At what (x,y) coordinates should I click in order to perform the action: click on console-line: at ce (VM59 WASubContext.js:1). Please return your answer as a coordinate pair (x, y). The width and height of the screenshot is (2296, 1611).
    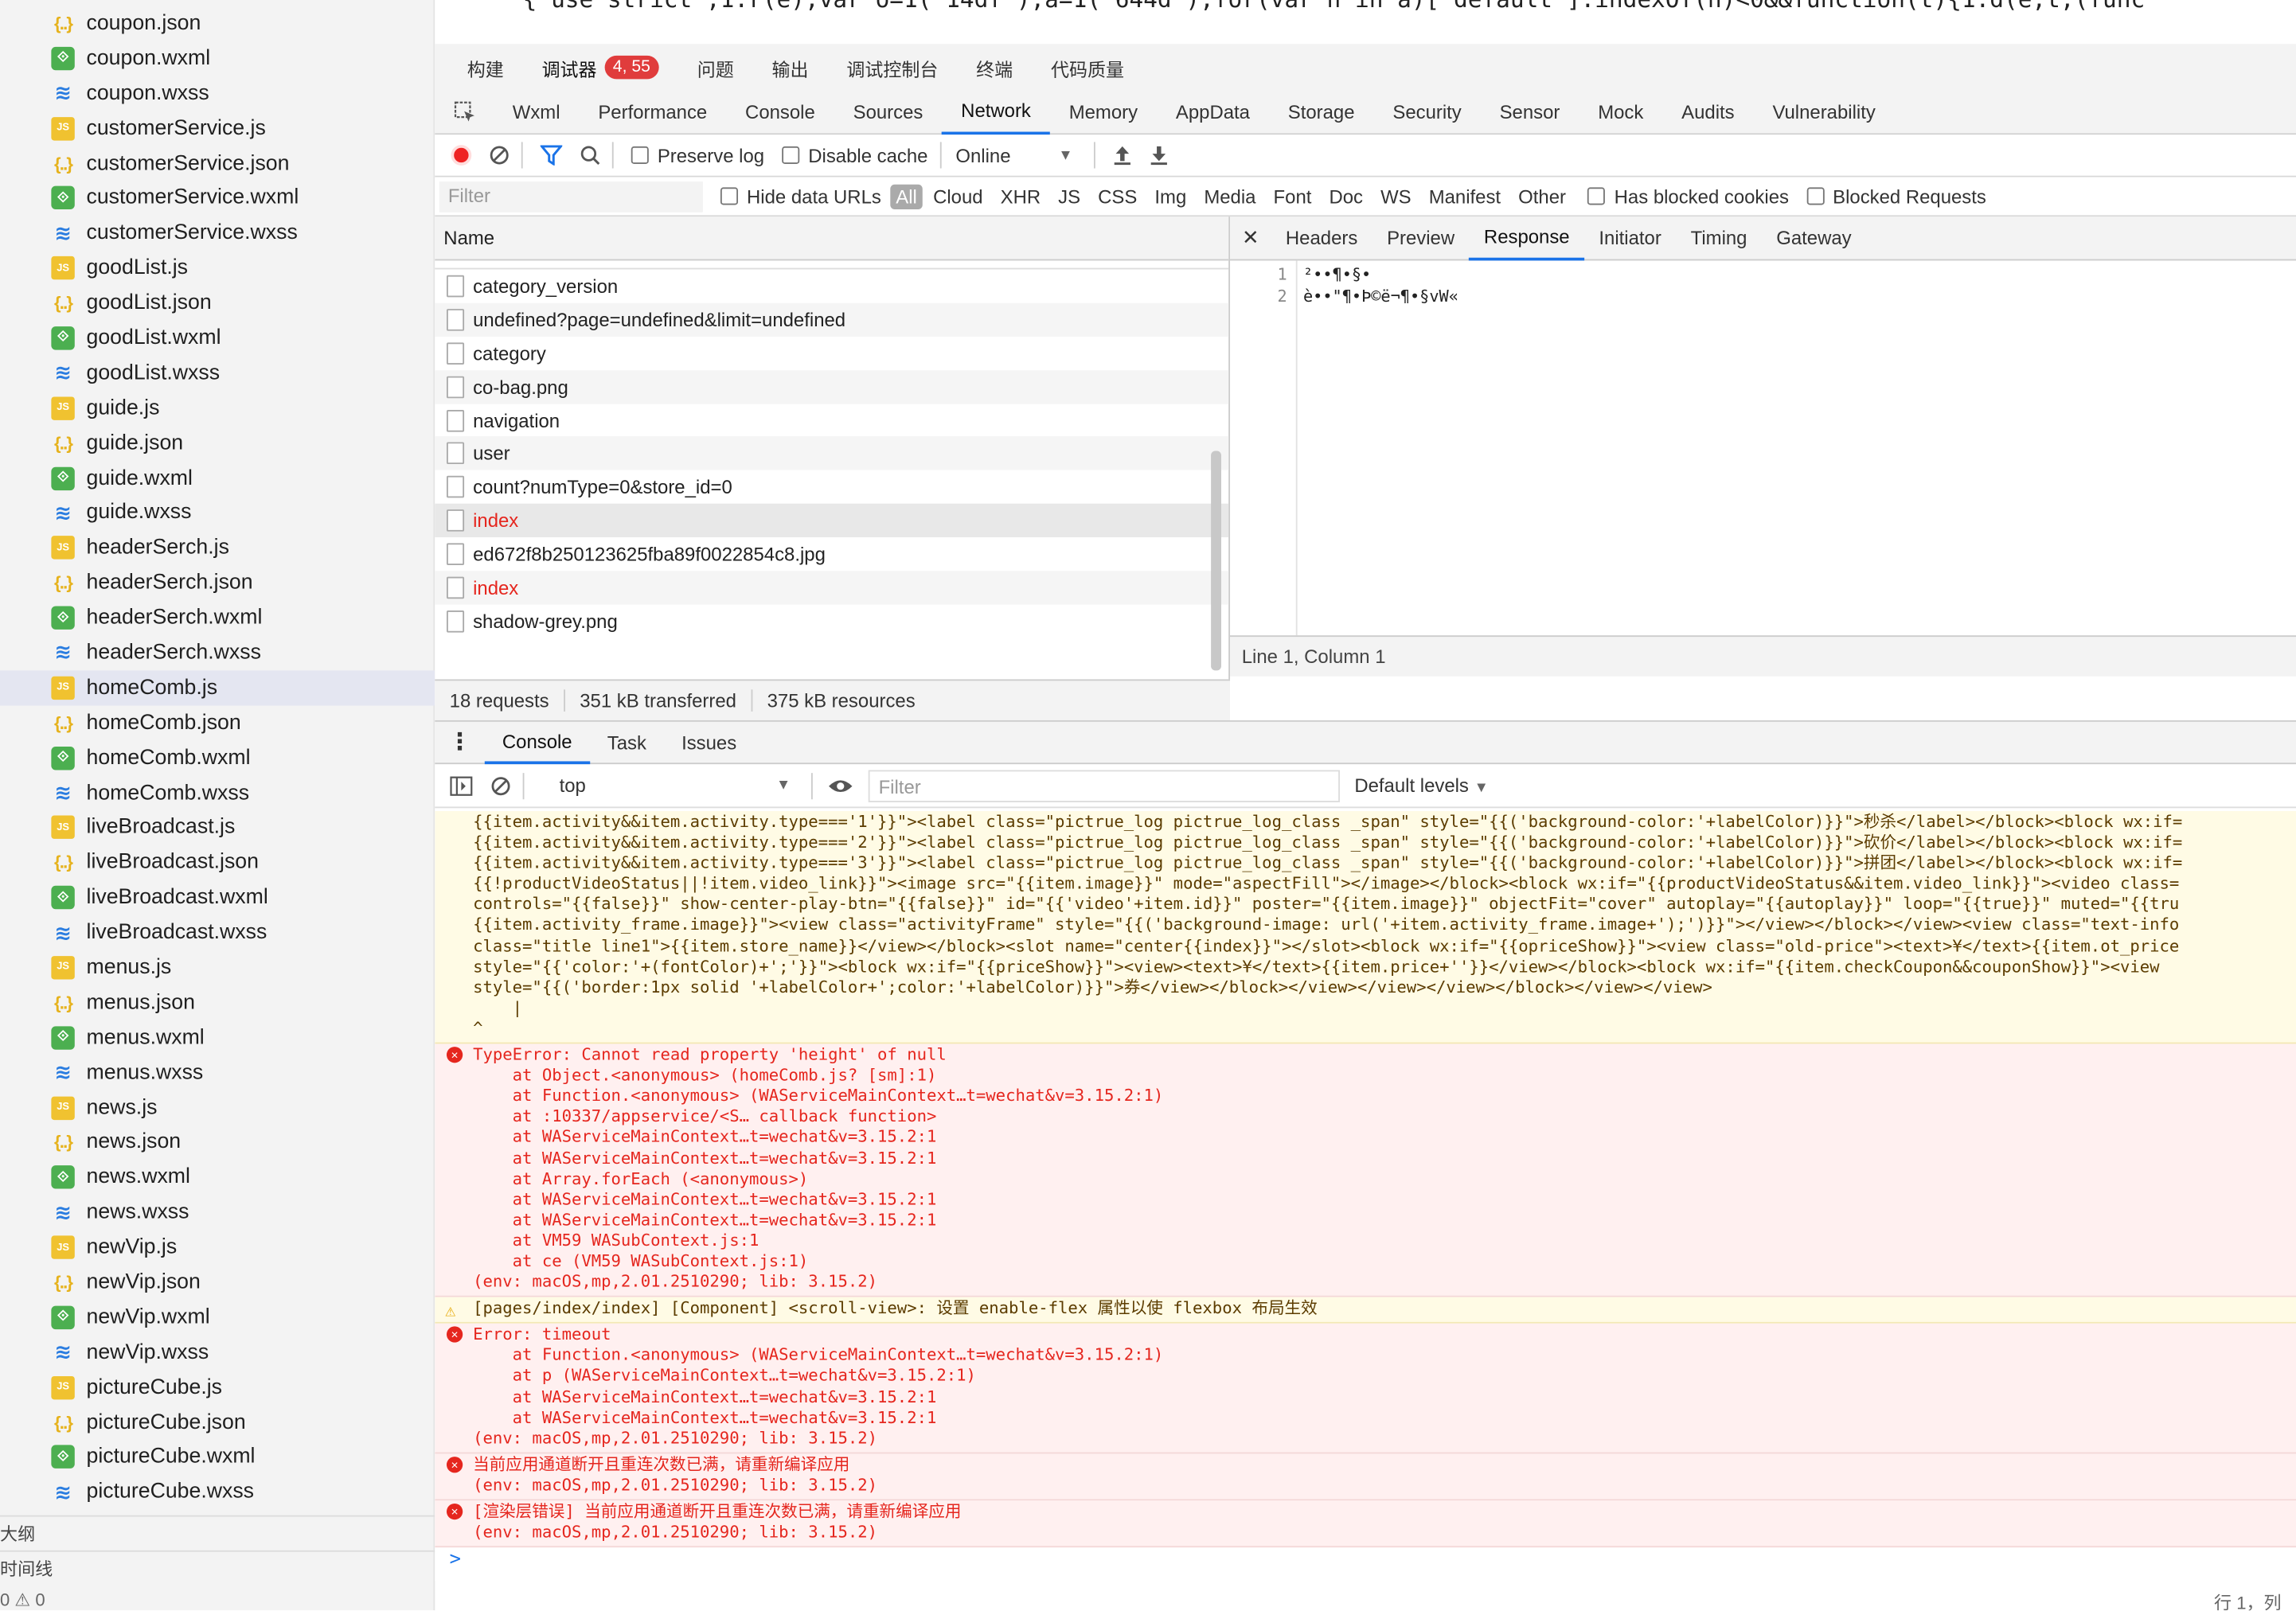
    Looking at the image, I should click on (1384, 1262).